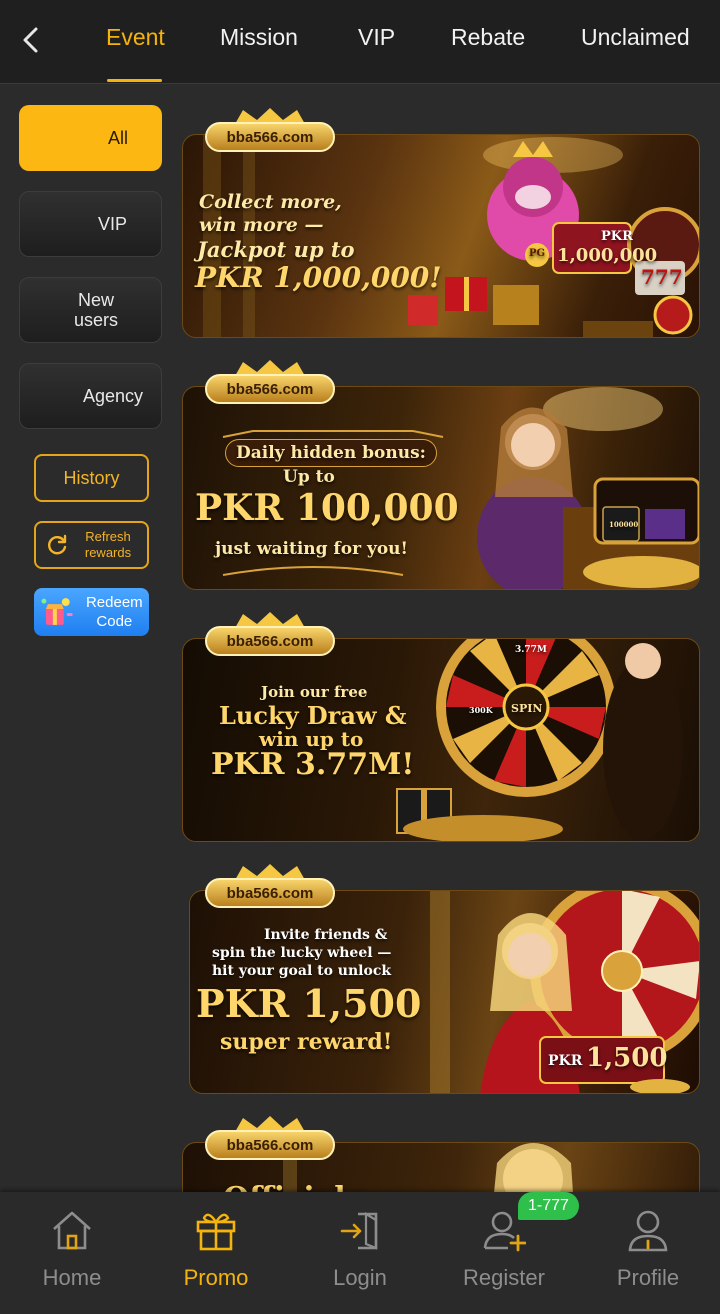  What do you see at coordinates (135, 37) in the screenshot?
I see `tab-event: Event` at bounding box center [135, 37].